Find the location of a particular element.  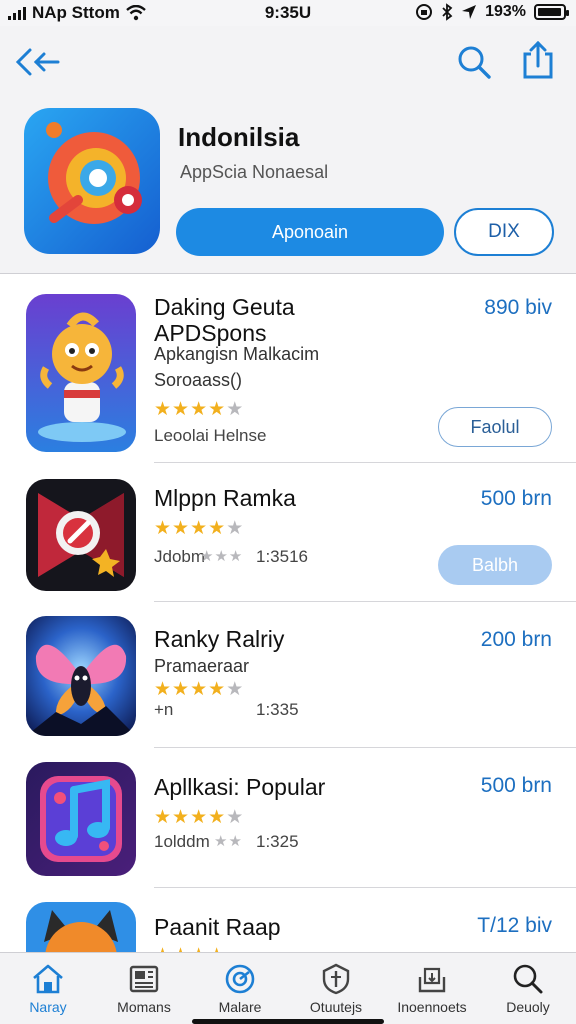

music-app-icon is located at coordinates (81, 819).